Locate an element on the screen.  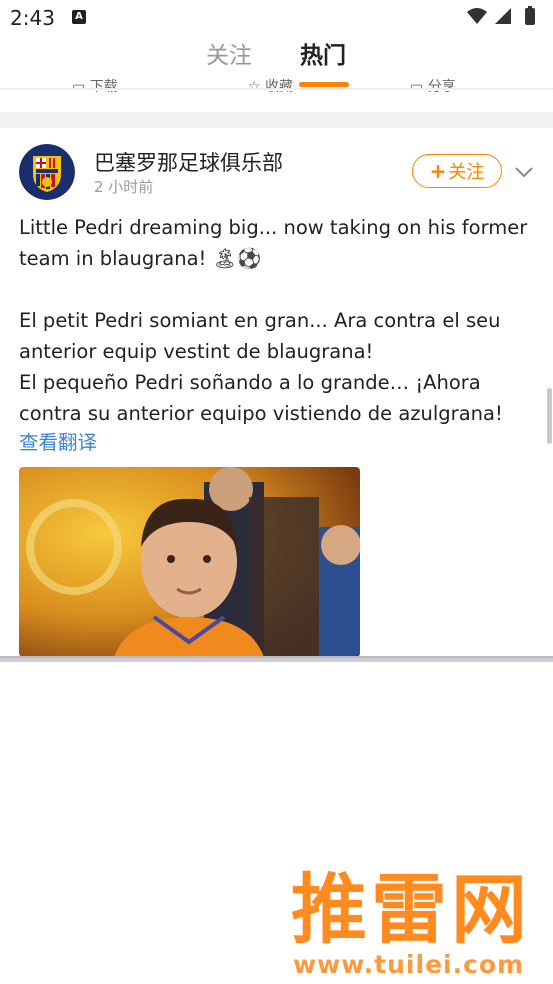
tab-hot: 热门 is located at coordinates (323, 53).